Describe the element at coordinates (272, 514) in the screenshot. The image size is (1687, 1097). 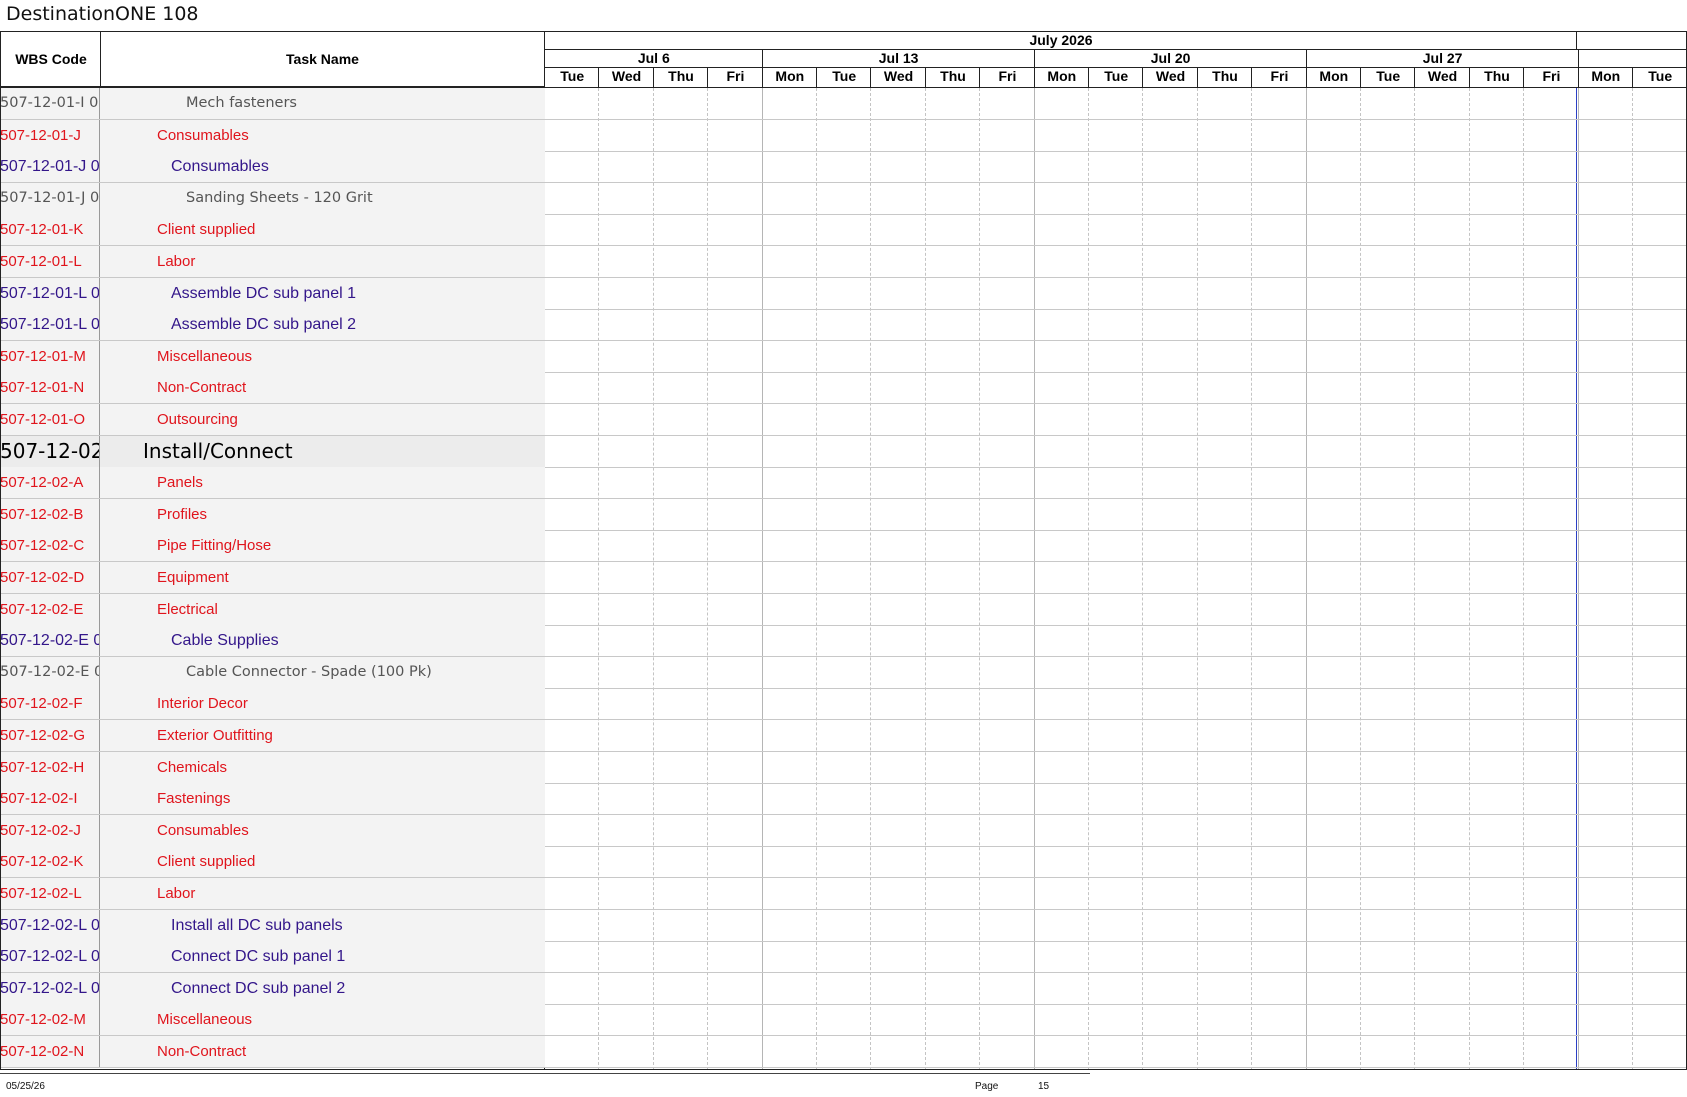
I see `table-row: 507-12-02-B Profiles` at that location.